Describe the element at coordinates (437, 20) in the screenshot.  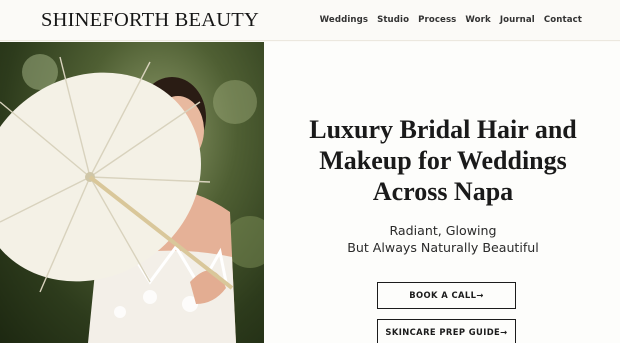
I see `nav-link-process: Process` at that location.